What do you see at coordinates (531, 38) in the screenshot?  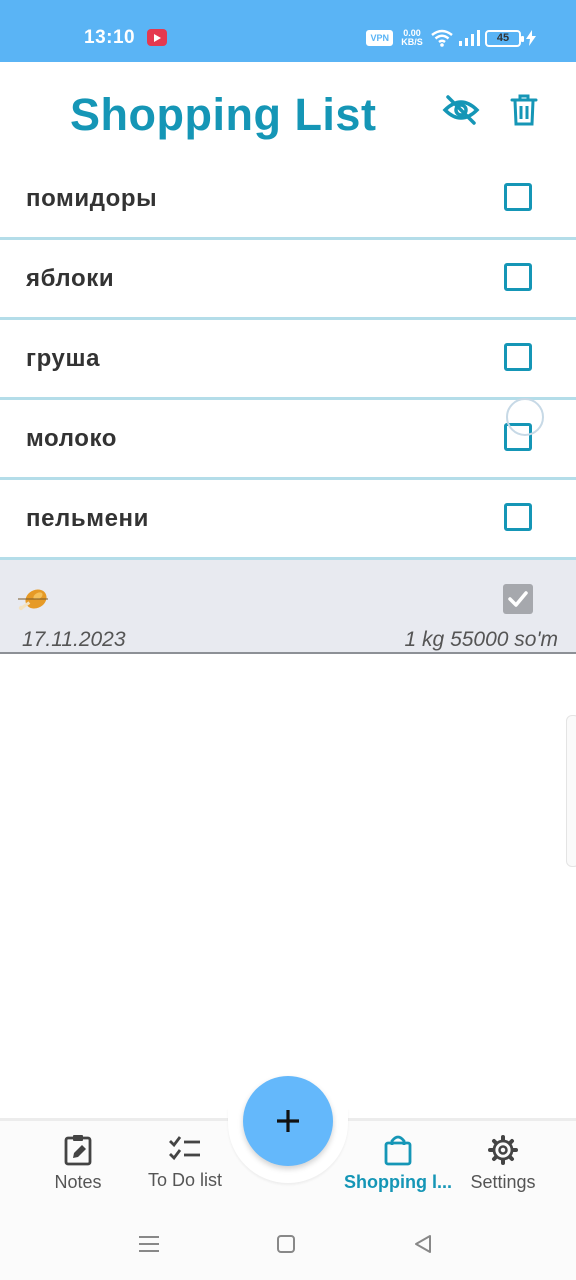 I see `charging-icon` at bounding box center [531, 38].